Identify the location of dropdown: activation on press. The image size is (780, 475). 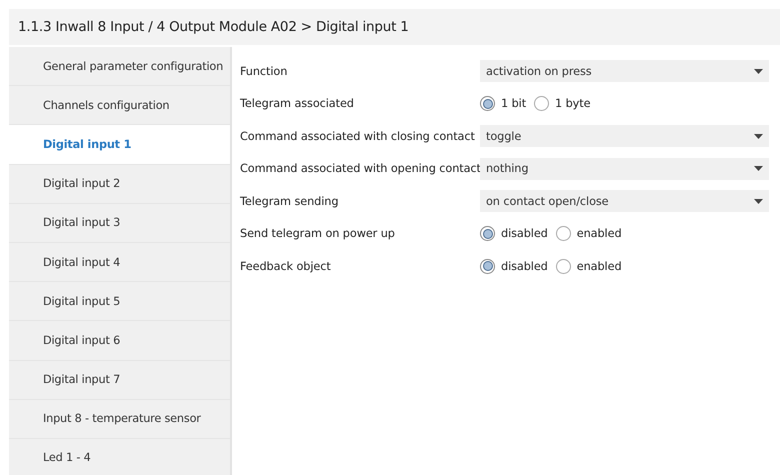
(624, 71).